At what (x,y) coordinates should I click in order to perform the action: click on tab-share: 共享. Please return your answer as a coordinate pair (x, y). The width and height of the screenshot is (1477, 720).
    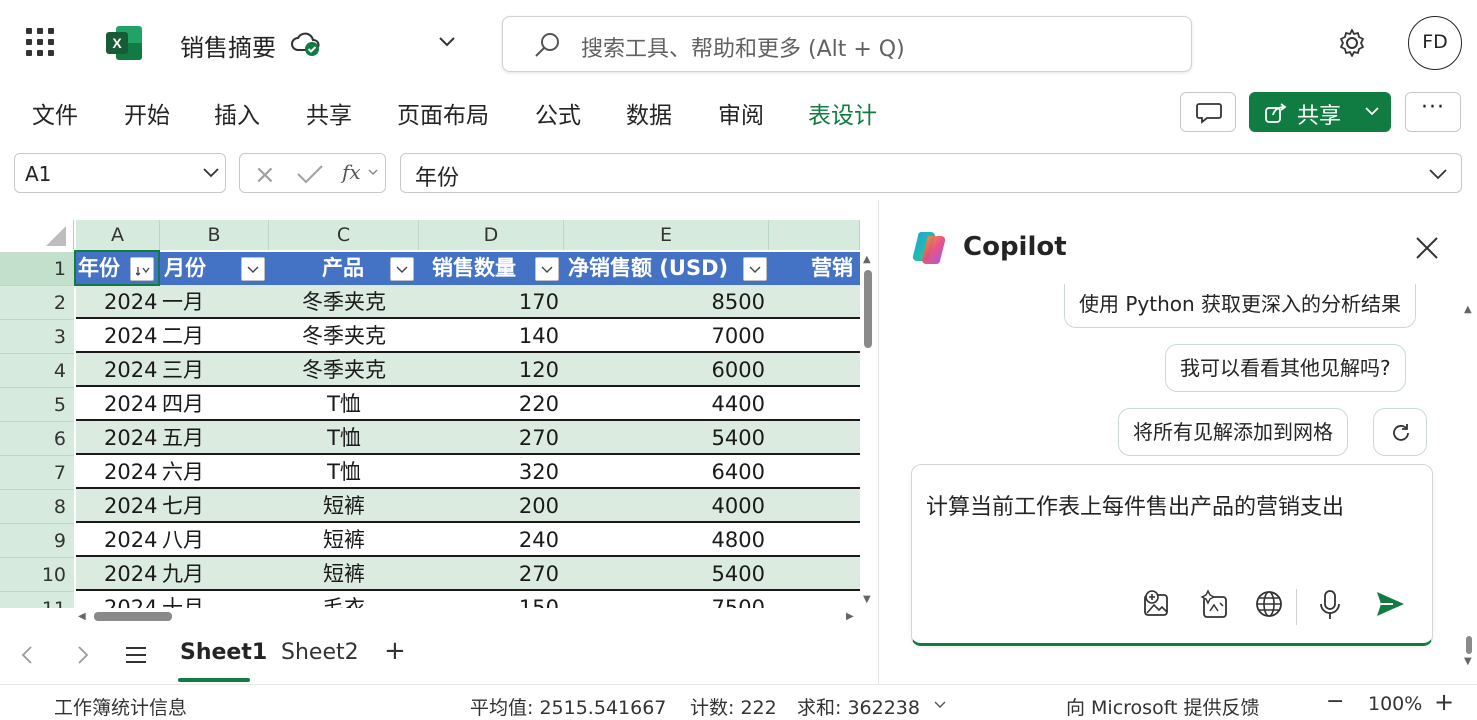
    Looking at the image, I should click on (329, 113).